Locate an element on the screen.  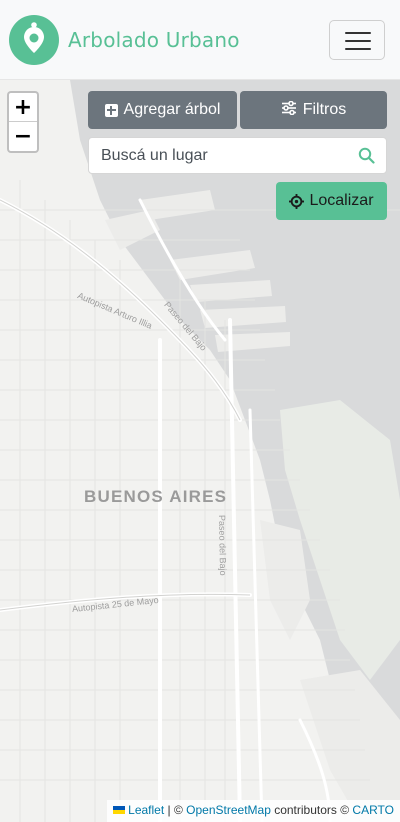
crosshairs-icon is located at coordinates (297, 201).